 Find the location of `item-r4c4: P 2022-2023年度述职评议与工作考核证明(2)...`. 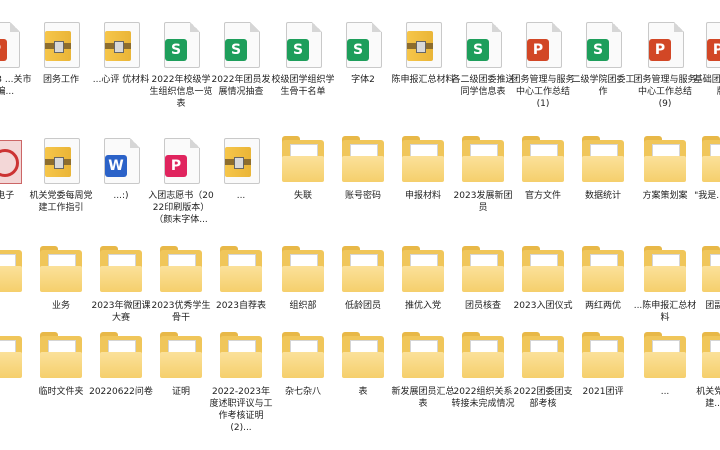

item-r4c4: P 2022-2023年度述职评议与工作考核证明(2)... is located at coordinates (241, 374).